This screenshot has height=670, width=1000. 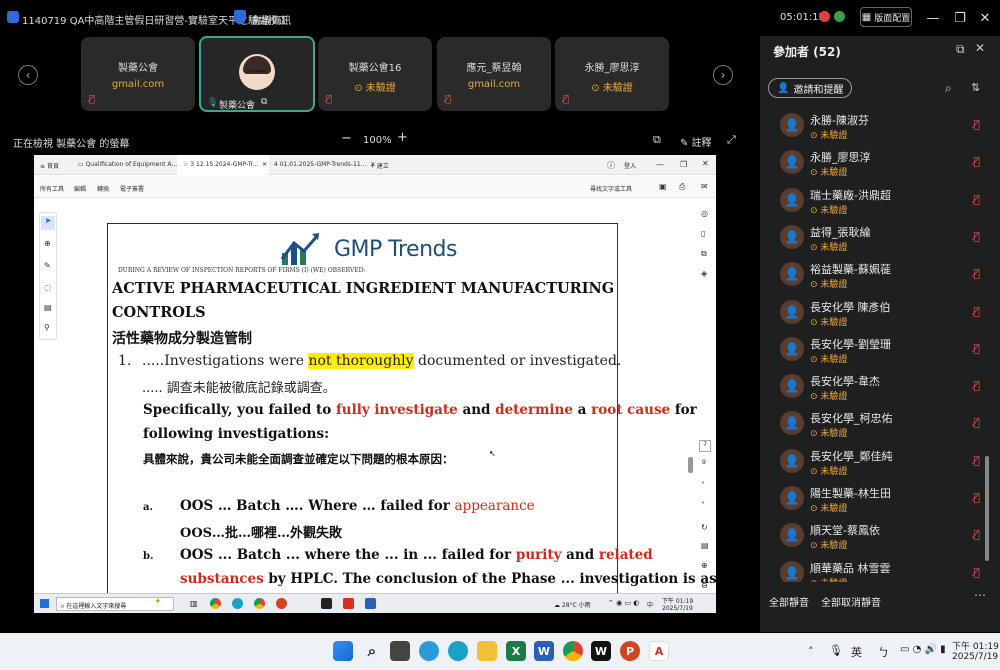 I want to click on toolbar-esign: 電子簽署, so click(x=132, y=188).